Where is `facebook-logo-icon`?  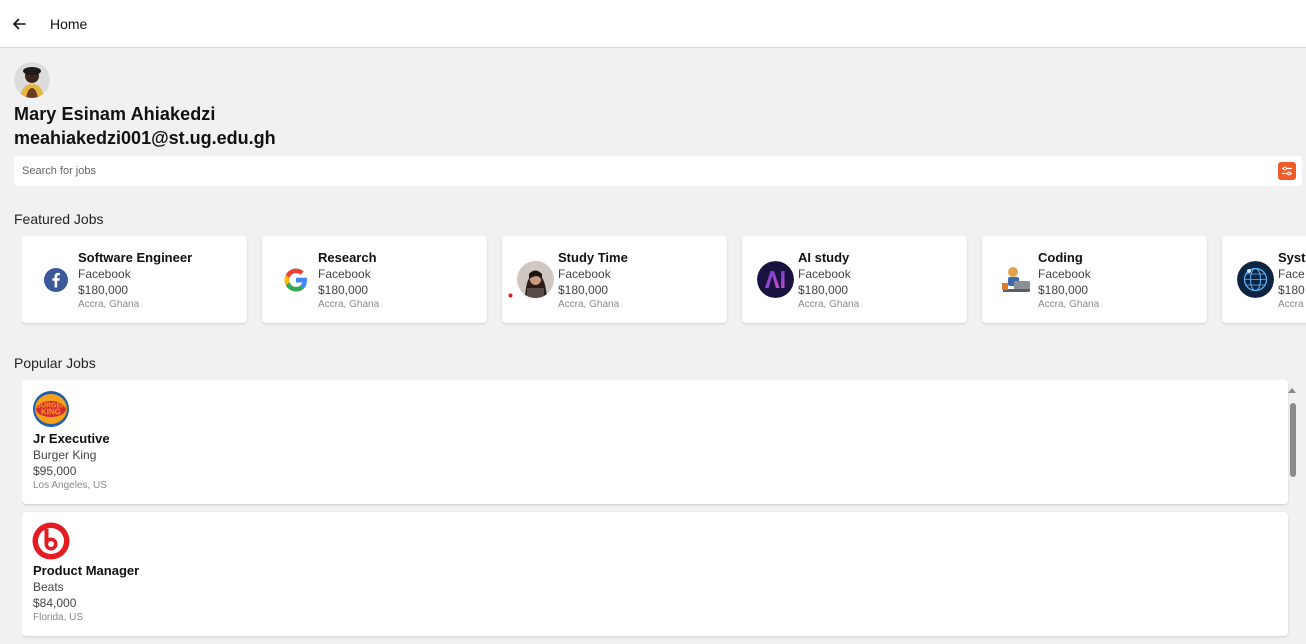
facebook-logo-icon is located at coordinates (55, 279).